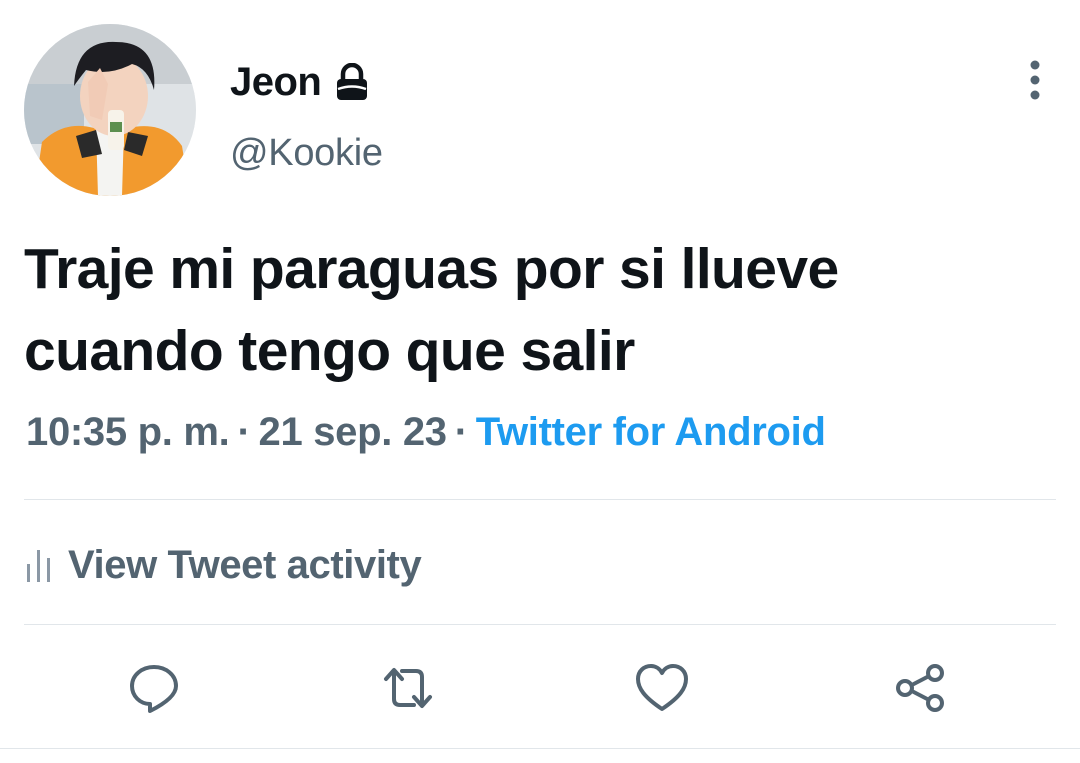  I want to click on share-icon, so click(920, 688).